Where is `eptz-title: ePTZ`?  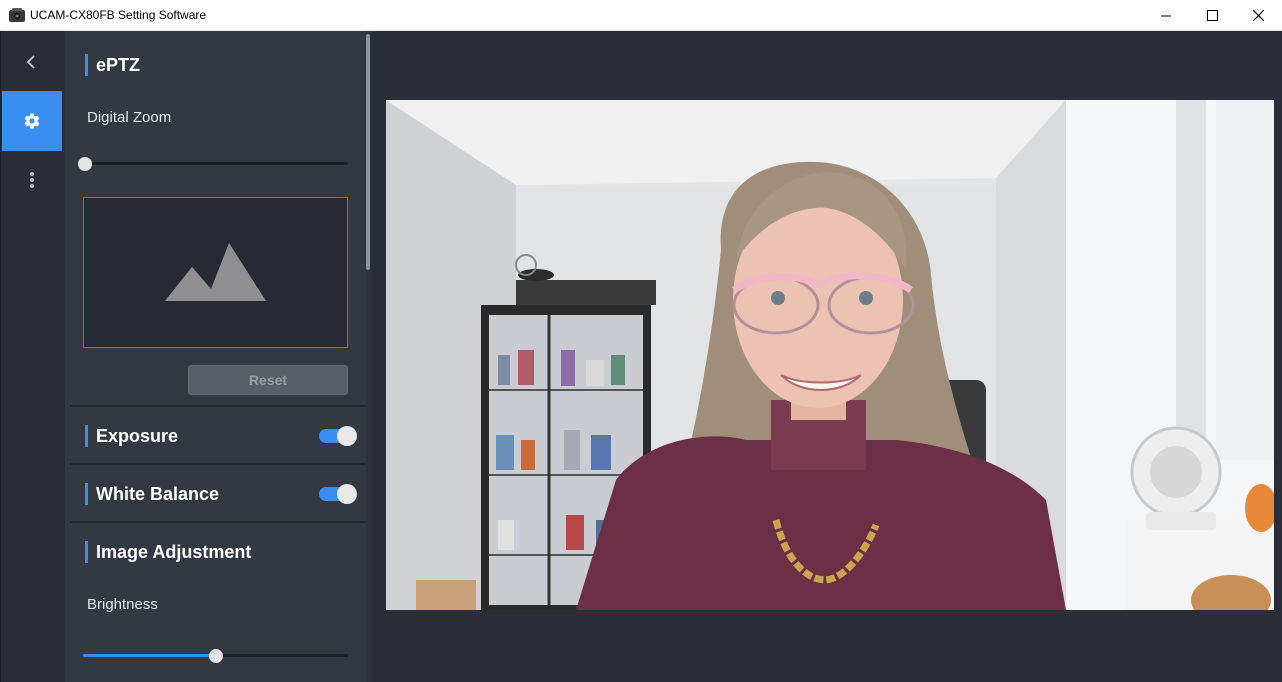
eptz-title: ePTZ is located at coordinates (112, 65).